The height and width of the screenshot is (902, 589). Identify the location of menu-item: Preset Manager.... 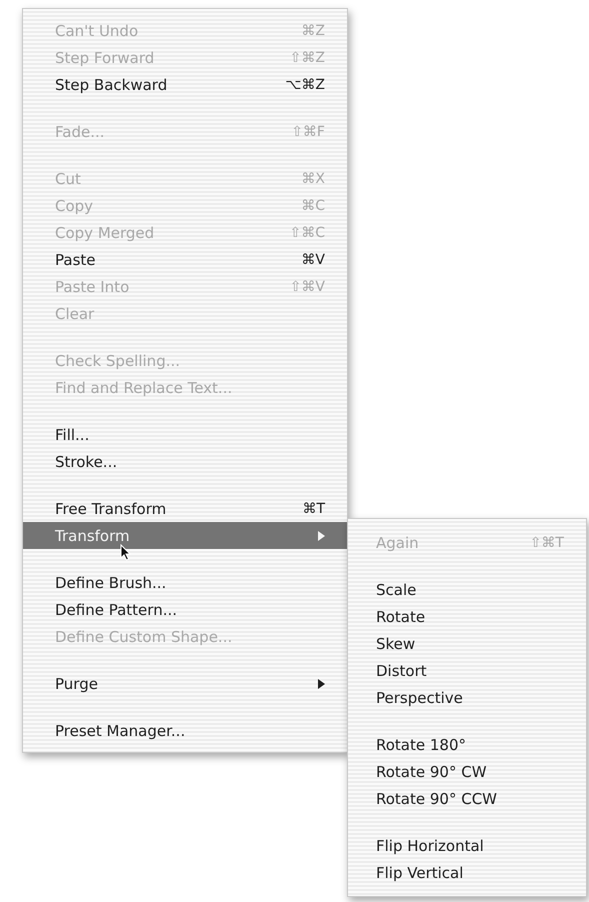
(185, 730).